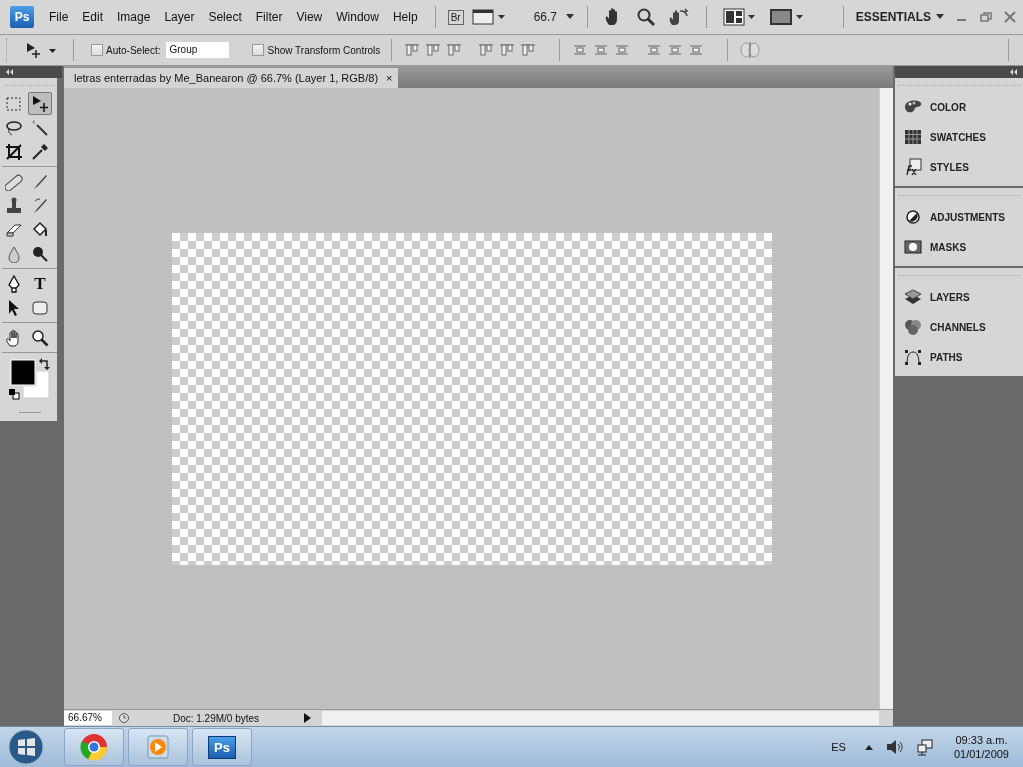 The height and width of the screenshot is (767, 1023). Describe the element at coordinates (324, 50) in the screenshot. I see `checkbox-label: Show Transform Controls` at that location.